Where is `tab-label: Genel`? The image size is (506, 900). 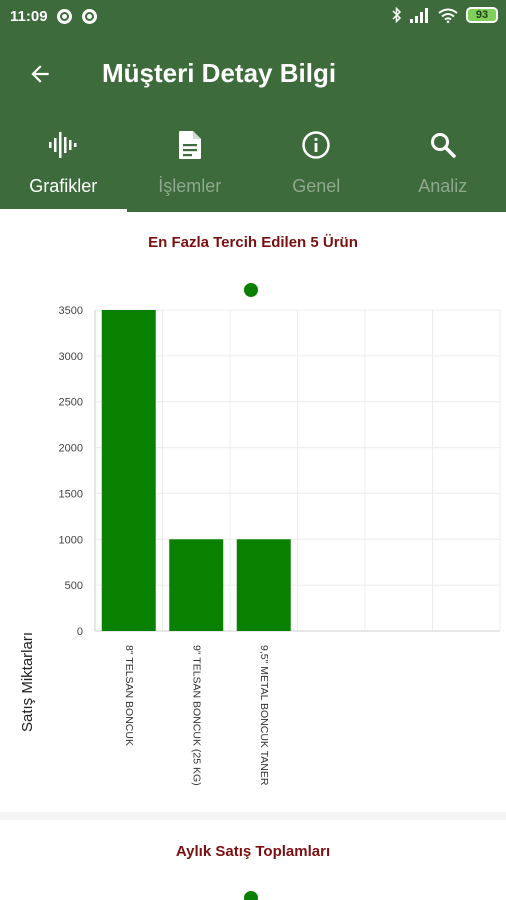
tab-label: Genel is located at coordinates (316, 186).